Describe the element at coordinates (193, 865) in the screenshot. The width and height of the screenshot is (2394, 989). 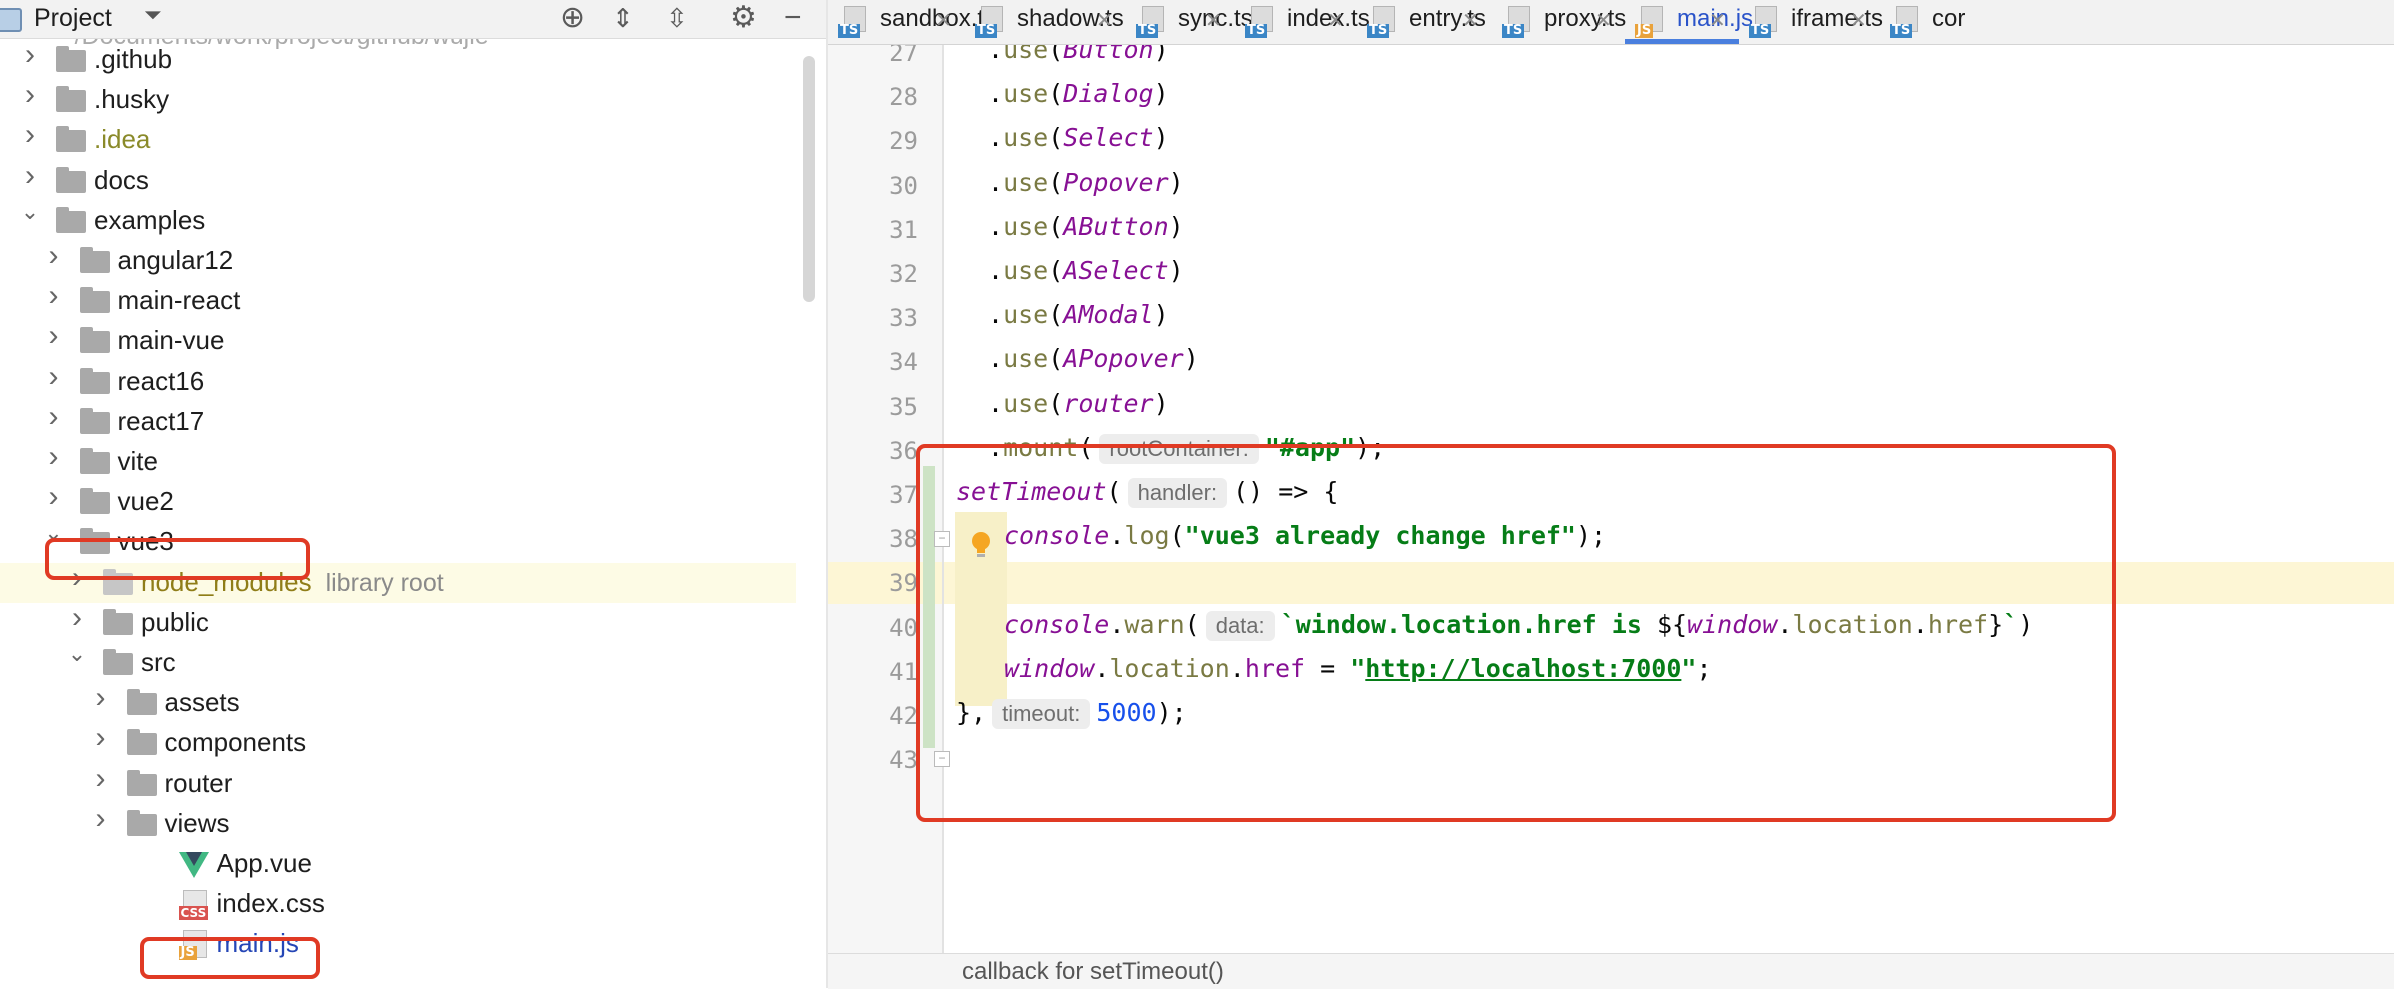
I see `vue-file-icon` at that location.